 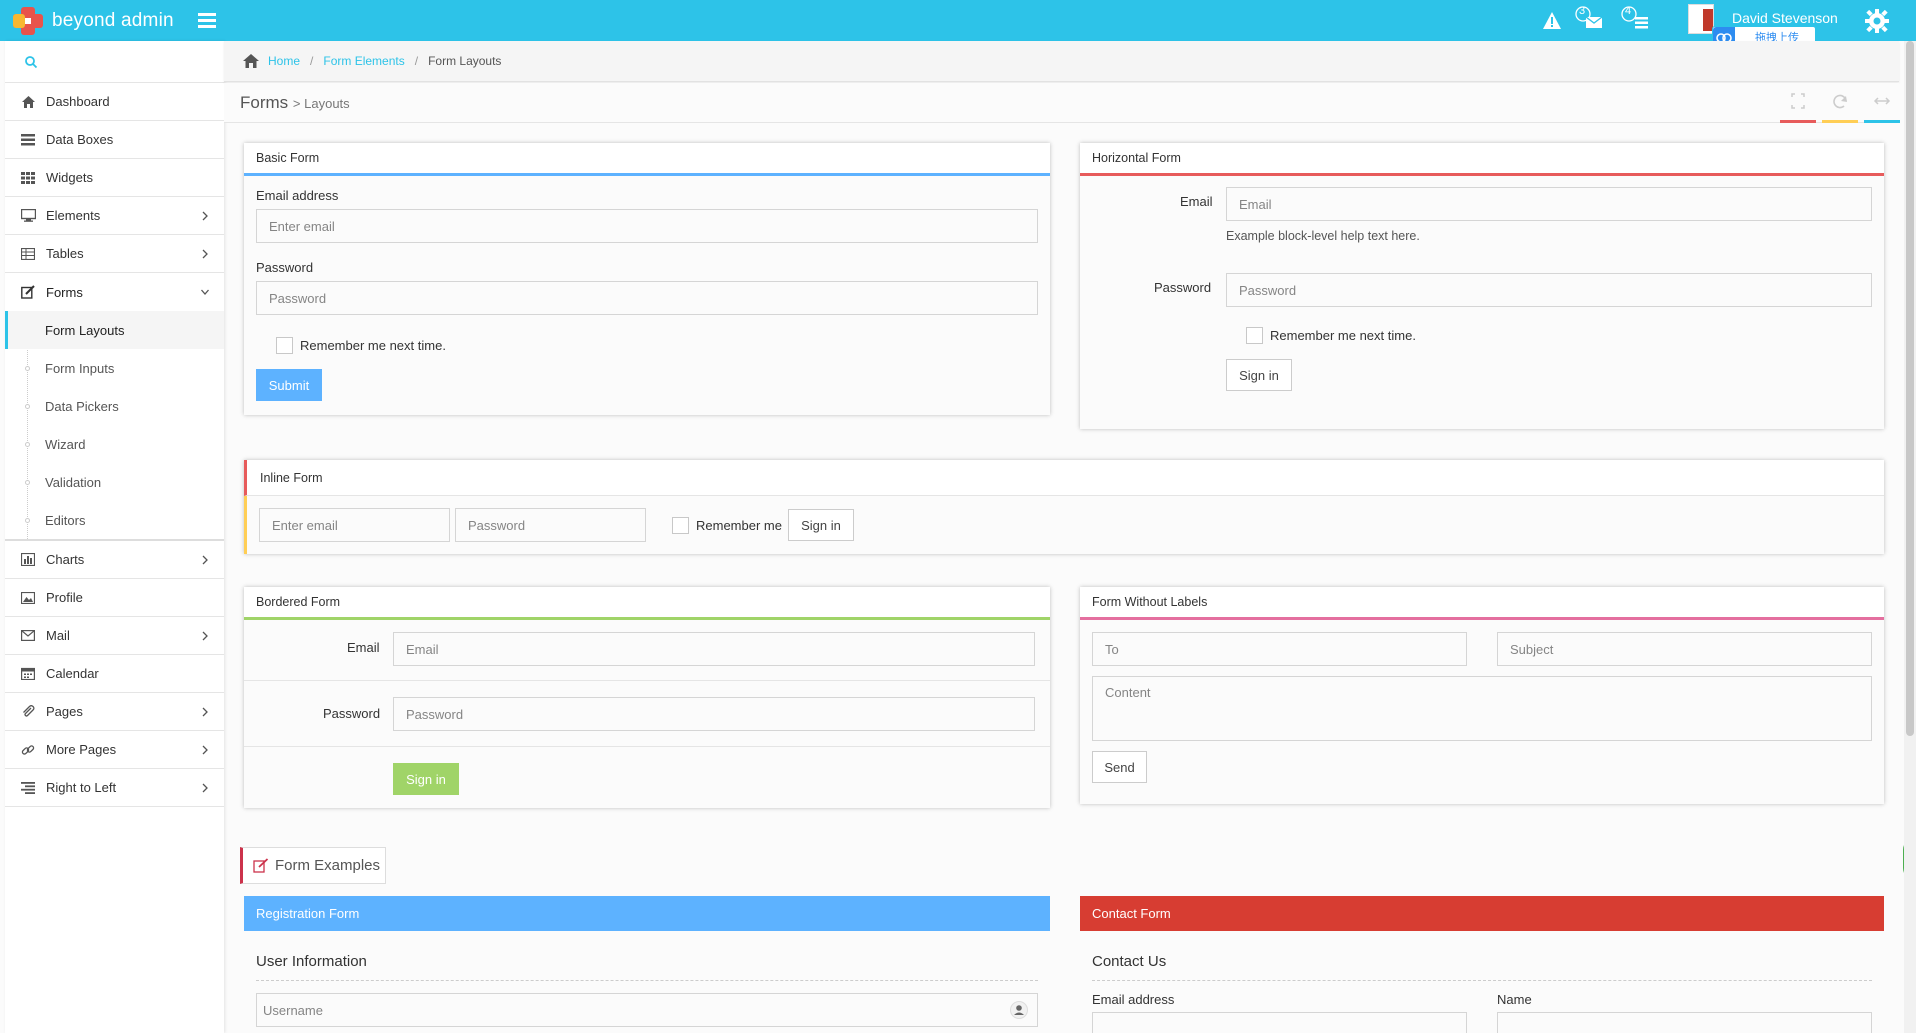 I want to click on tab-form-examples: Form Examples, so click(x=313, y=865).